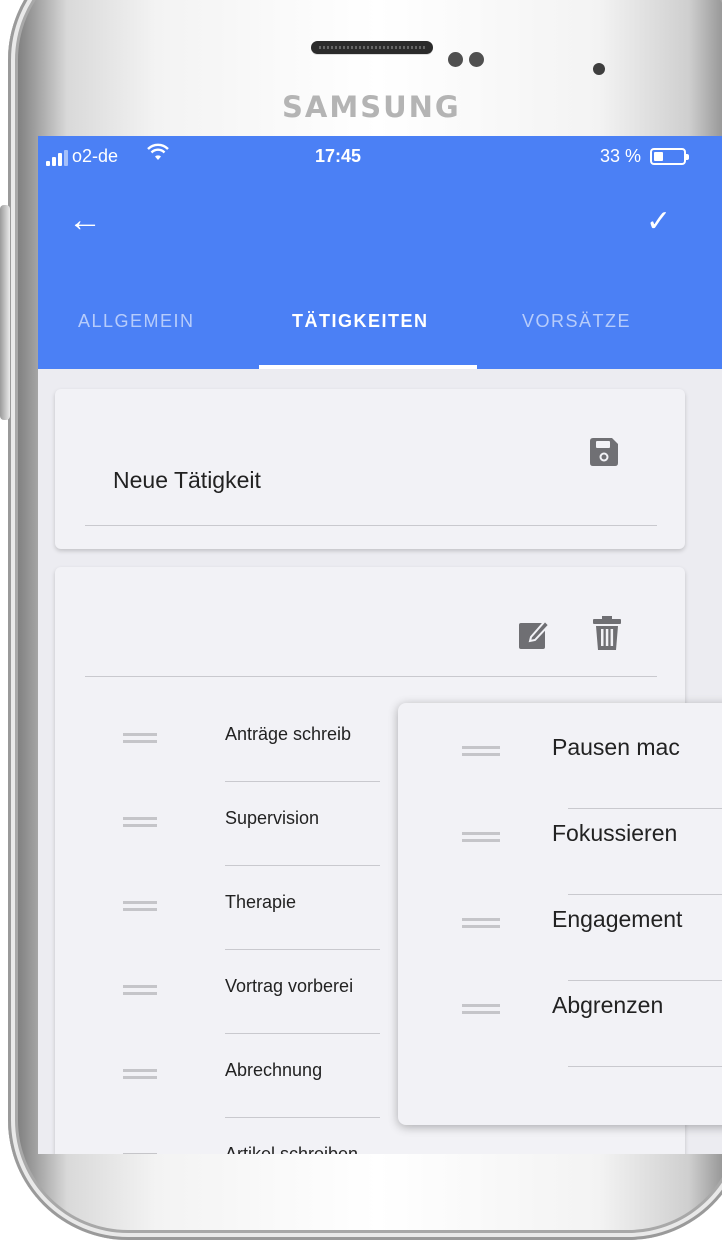 This screenshot has height=1240, width=722. What do you see at coordinates (261, 902) in the screenshot?
I see `activity-label: Therapie` at bounding box center [261, 902].